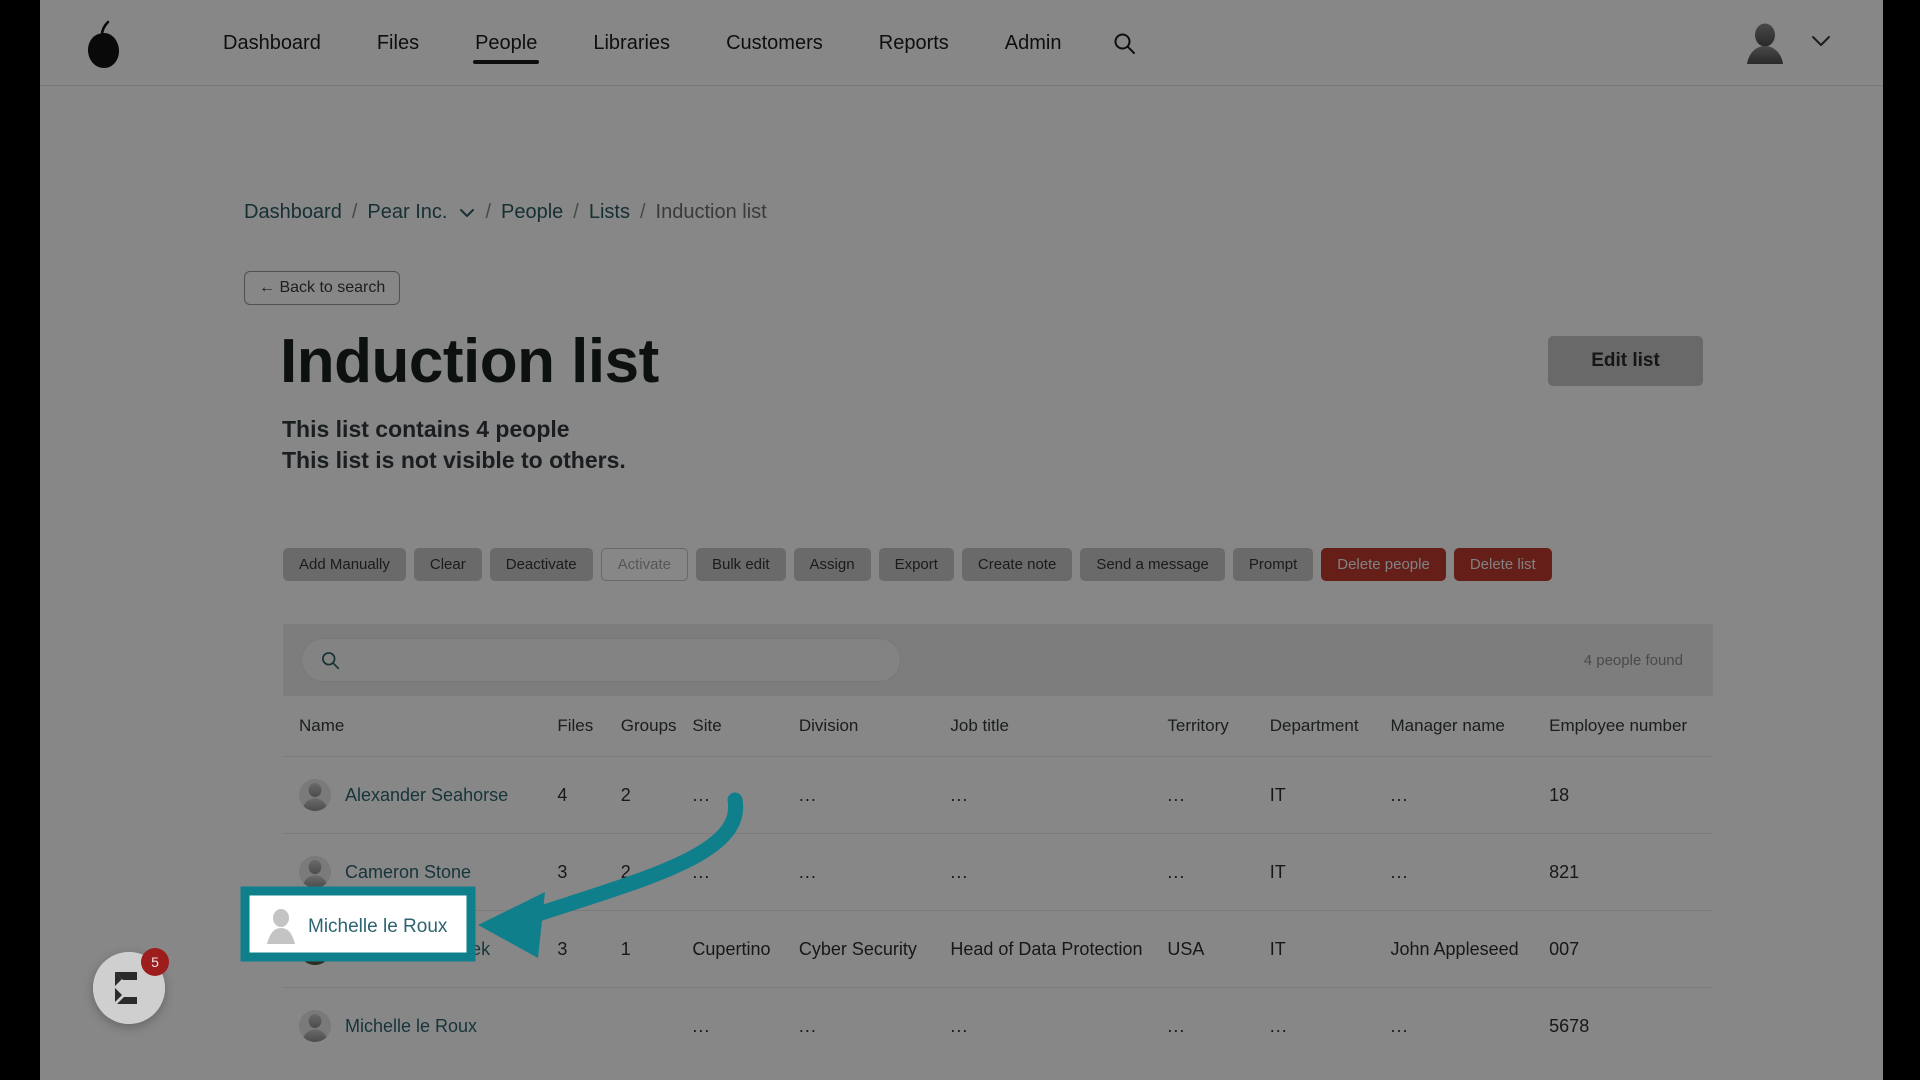  What do you see at coordinates (774, 43) in the screenshot?
I see `nav-item-customers: Customers` at bounding box center [774, 43].